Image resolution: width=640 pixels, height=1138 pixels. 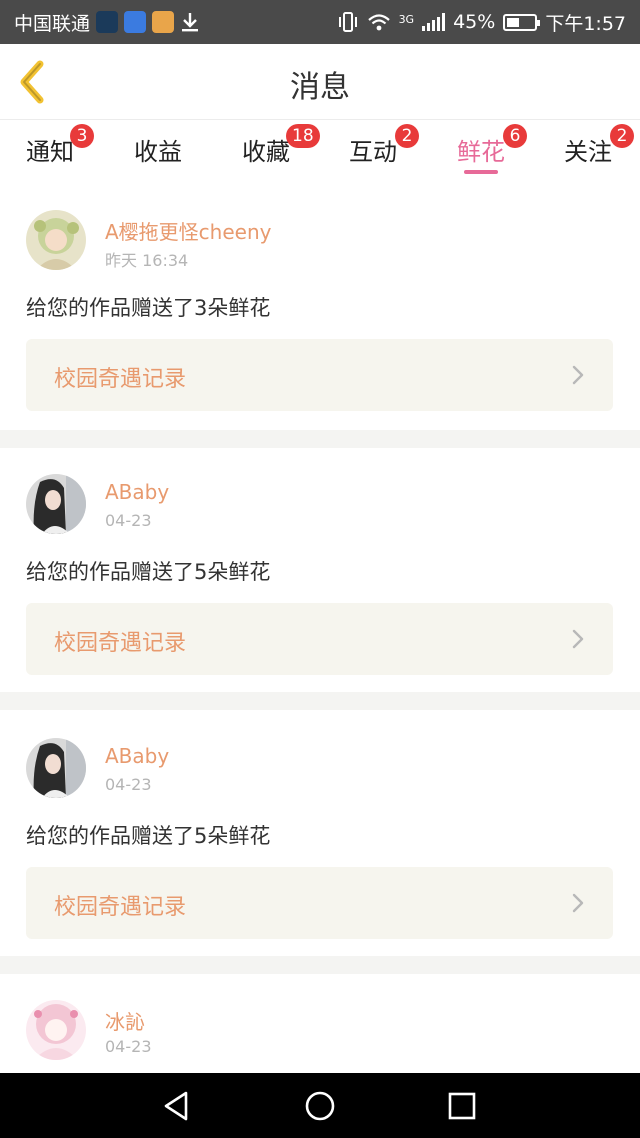 What do you see at coordinates (522, 22) in the screenshot?
I see `battery-icon` at bounding box center [522, 22].